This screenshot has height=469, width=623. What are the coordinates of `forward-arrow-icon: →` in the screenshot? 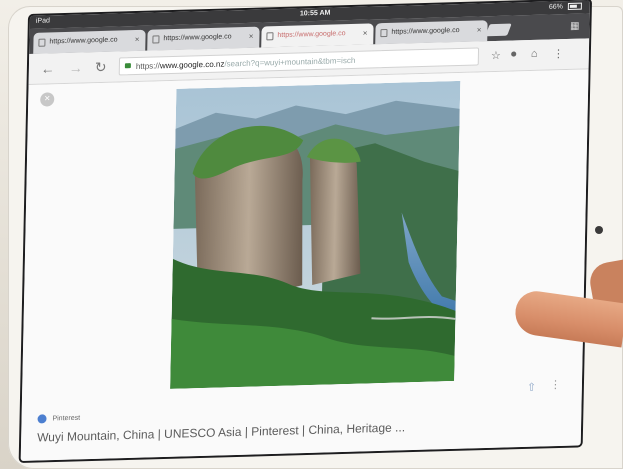 It's located at (76, 67).